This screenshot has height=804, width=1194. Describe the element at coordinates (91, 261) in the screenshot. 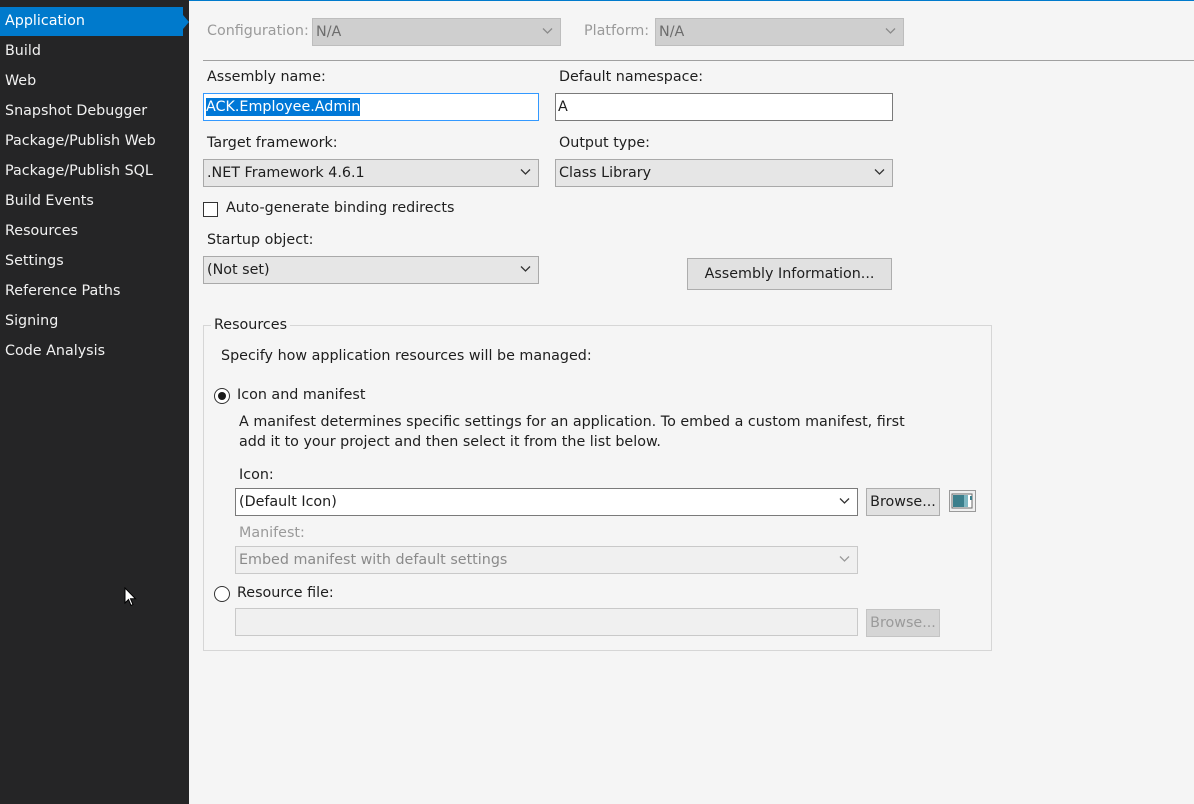

I see `sidebar-item-settings: Settings` at that location.